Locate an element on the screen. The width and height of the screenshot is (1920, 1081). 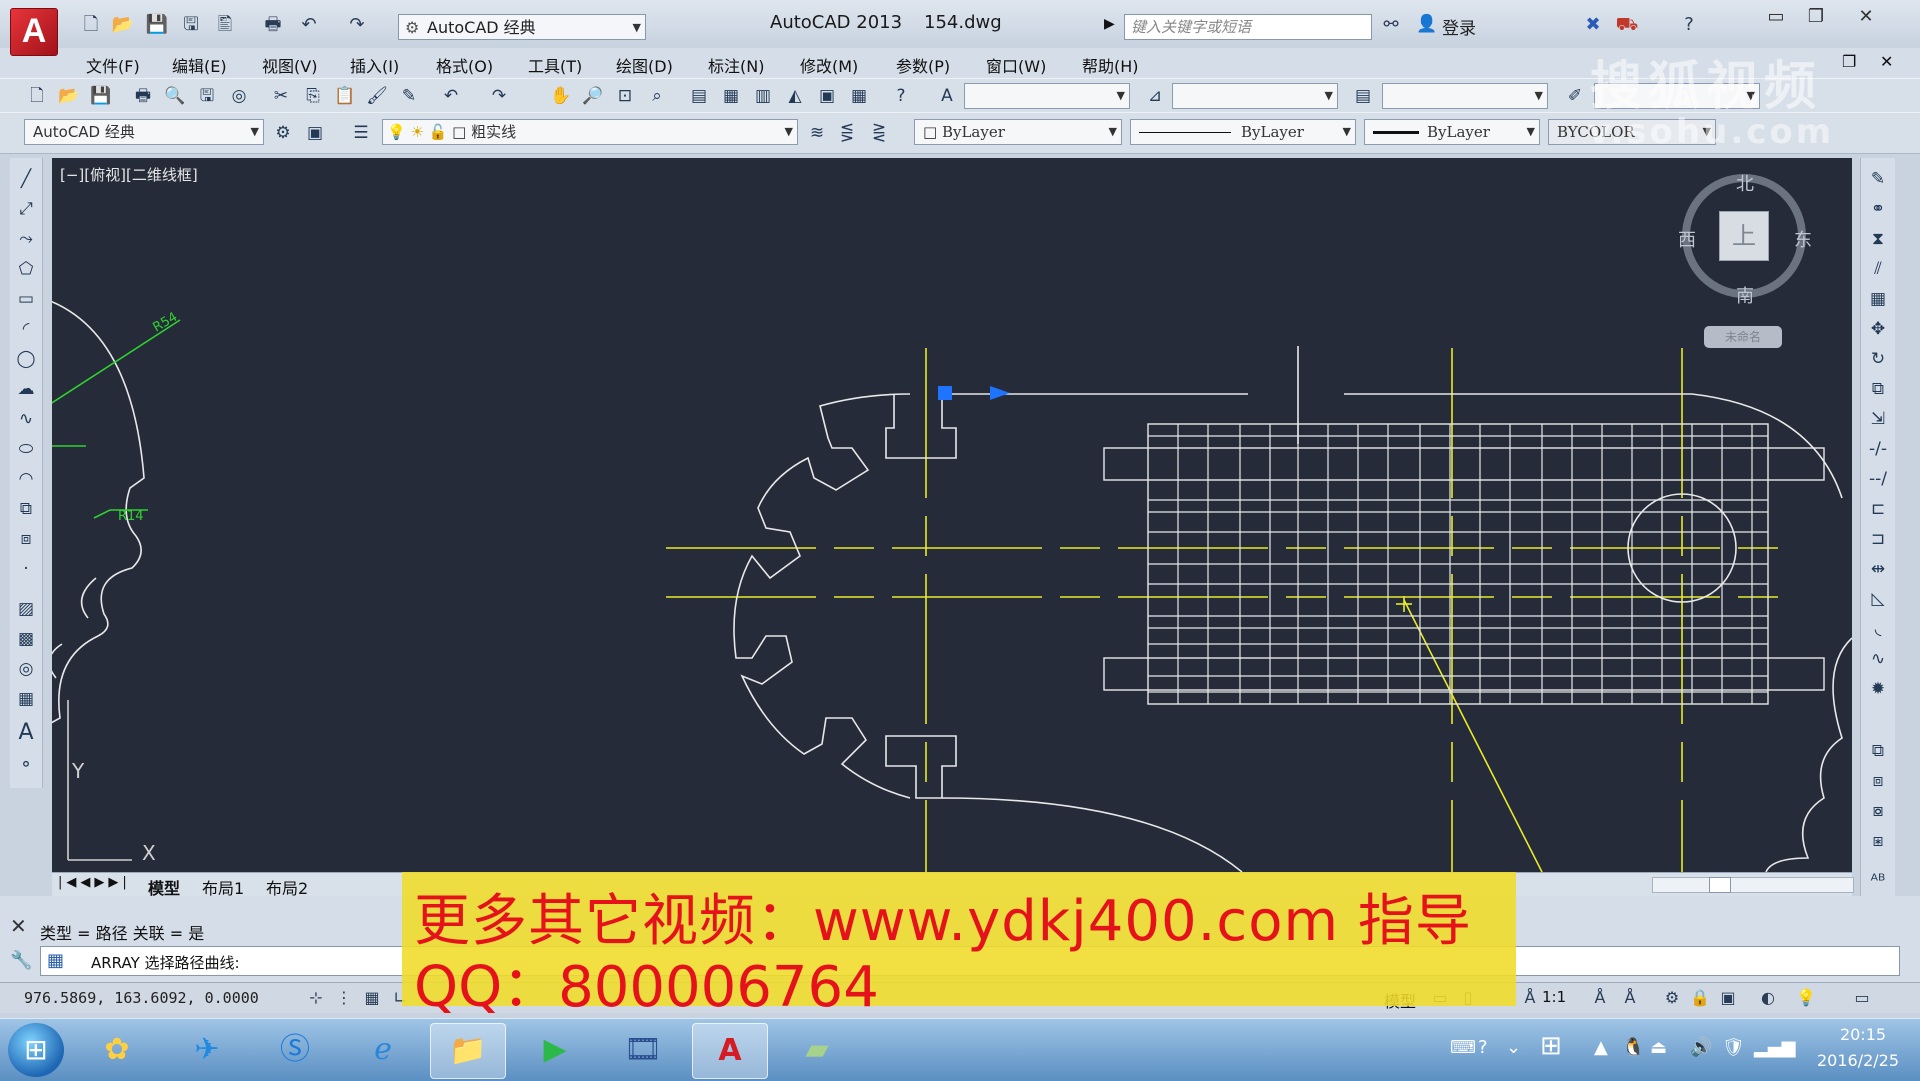
offset-icon: ⫽ is located at coordinates (1878, 269).